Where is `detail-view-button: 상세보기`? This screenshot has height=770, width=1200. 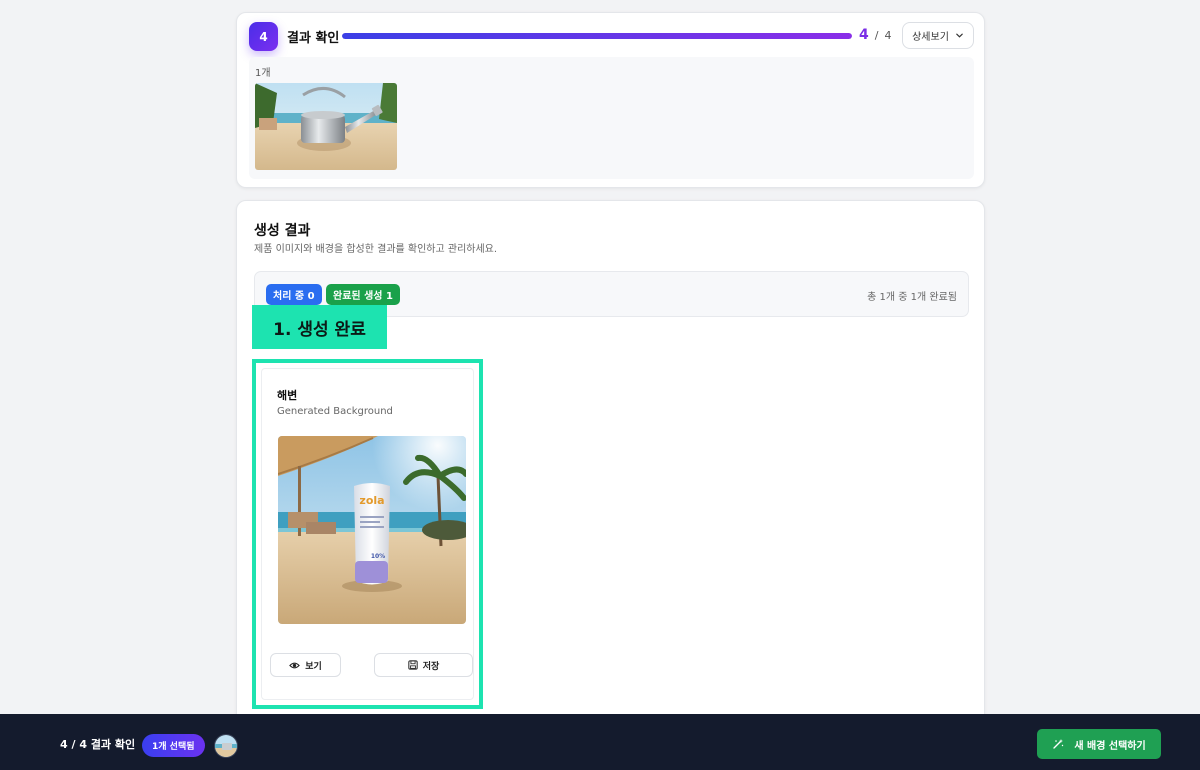
detail-view-button: 상세보기 is located at coordinates (938, 35).